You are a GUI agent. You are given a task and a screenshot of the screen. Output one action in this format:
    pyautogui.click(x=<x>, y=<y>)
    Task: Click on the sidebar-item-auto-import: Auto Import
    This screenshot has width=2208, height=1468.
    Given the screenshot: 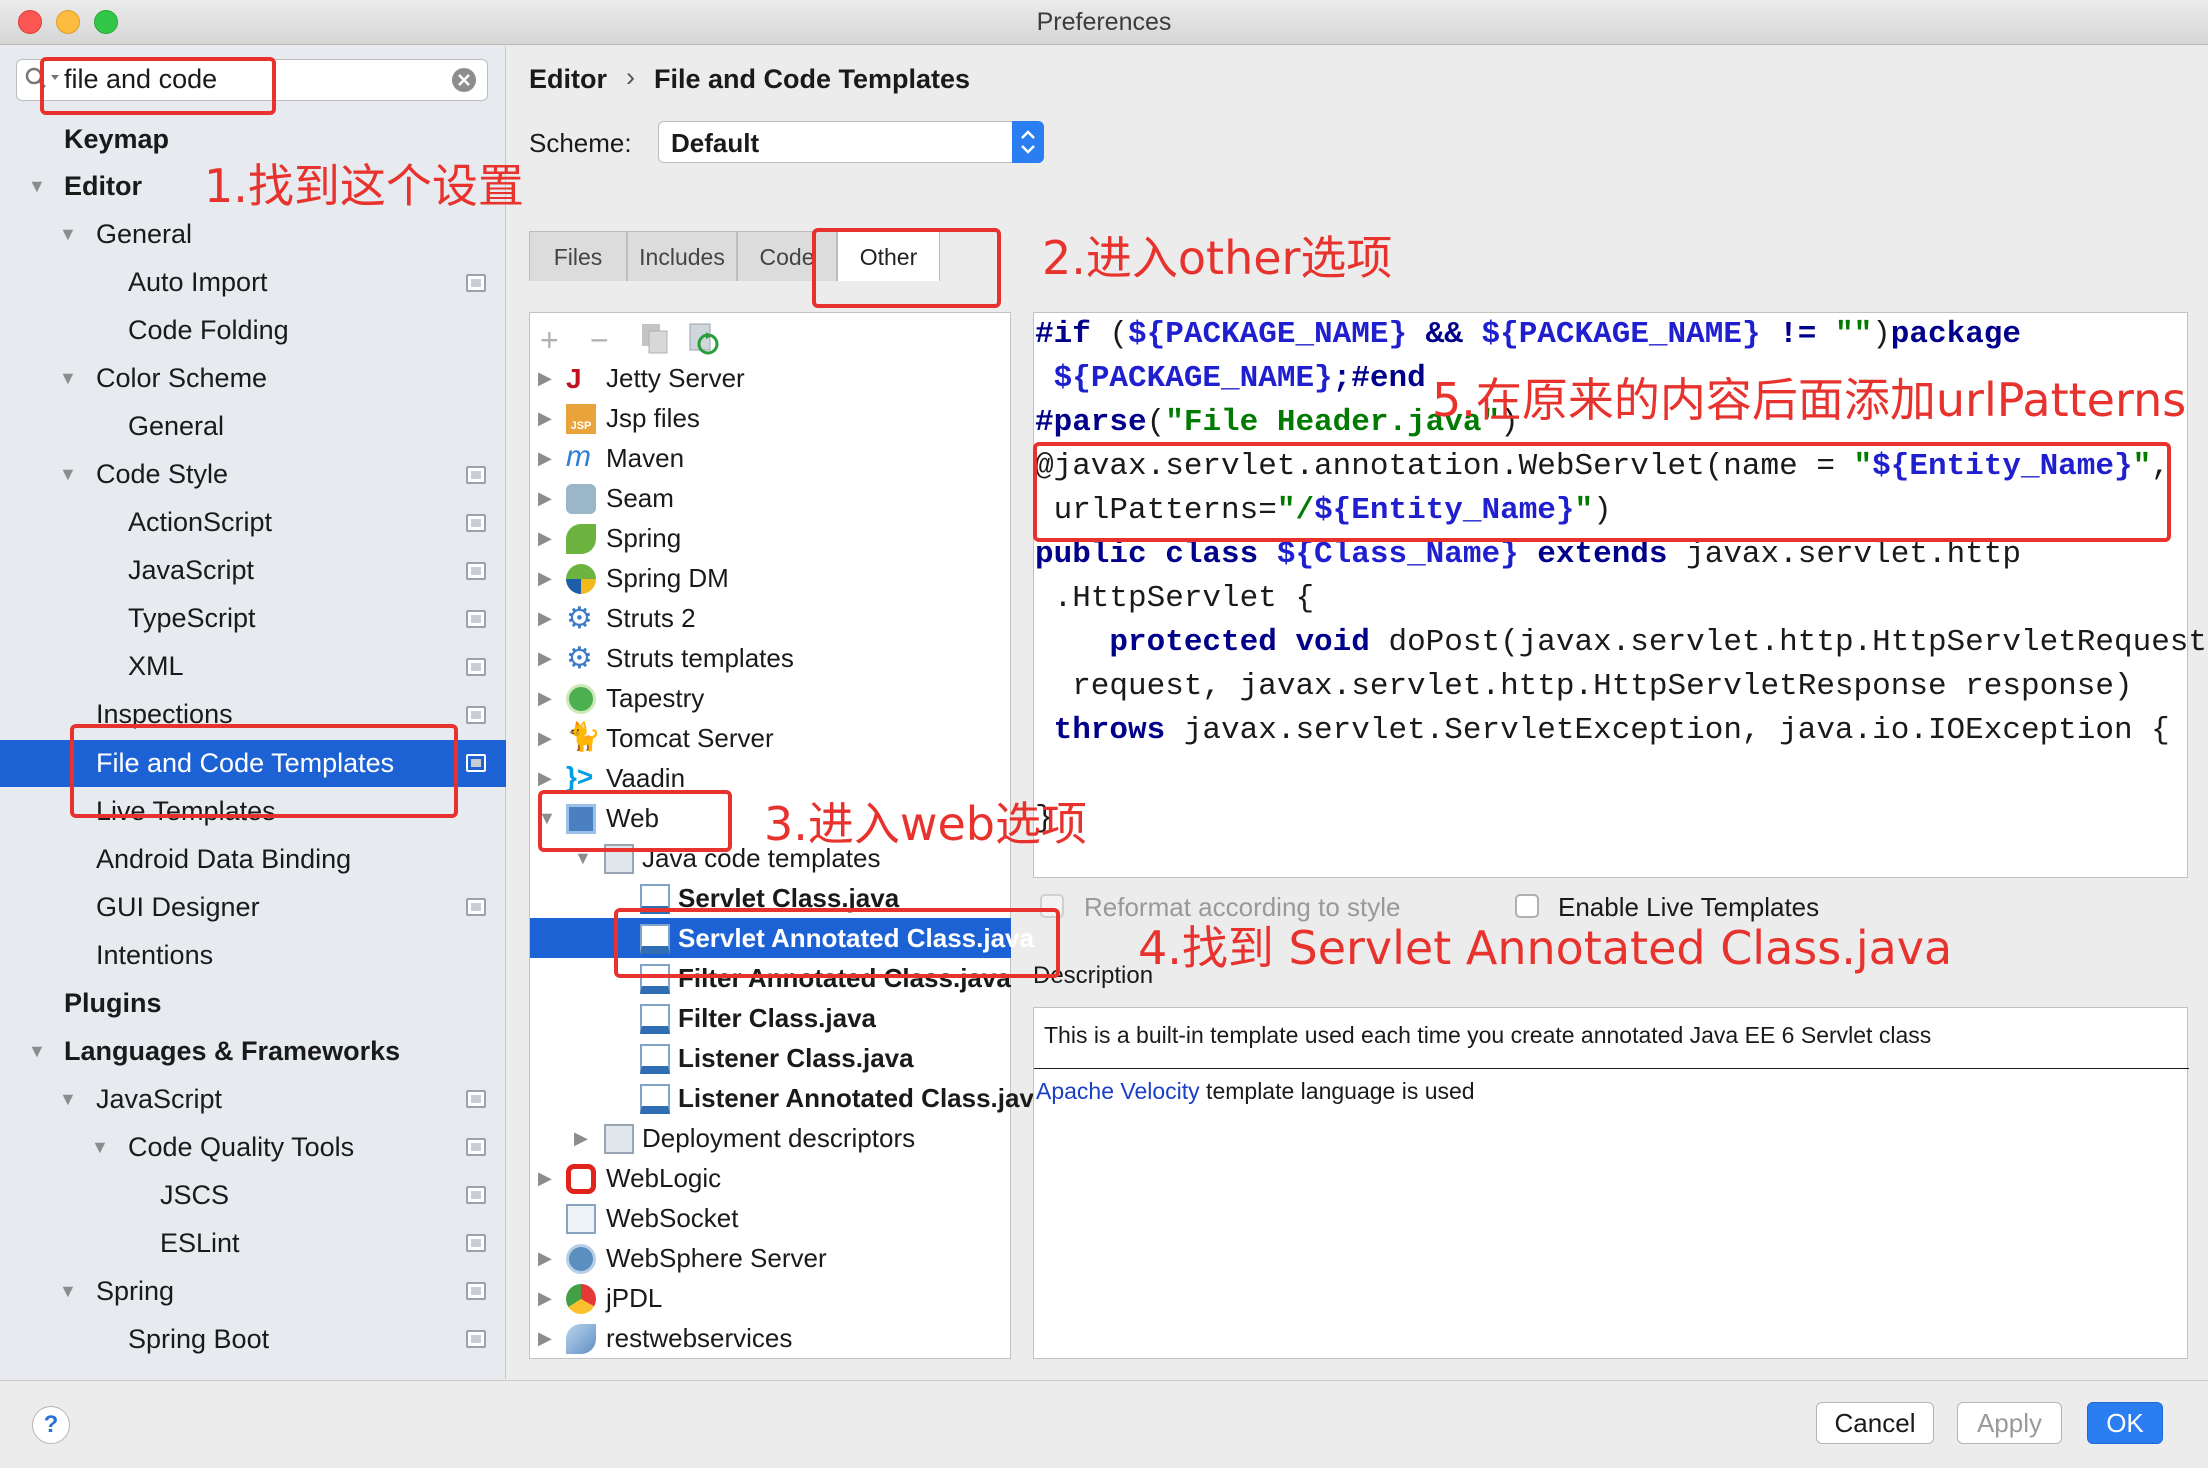 What is the action you would take?
    pyautogui.click(x=198, y=282)
    